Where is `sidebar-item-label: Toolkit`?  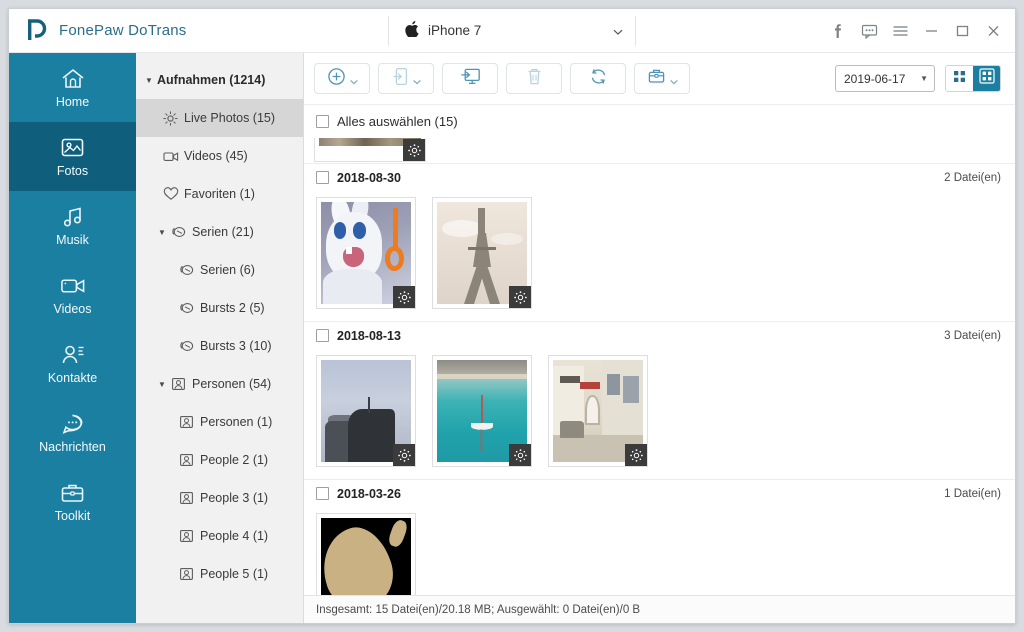 sidebar-item-label: Toolkit is located at coordinates (72, 515).